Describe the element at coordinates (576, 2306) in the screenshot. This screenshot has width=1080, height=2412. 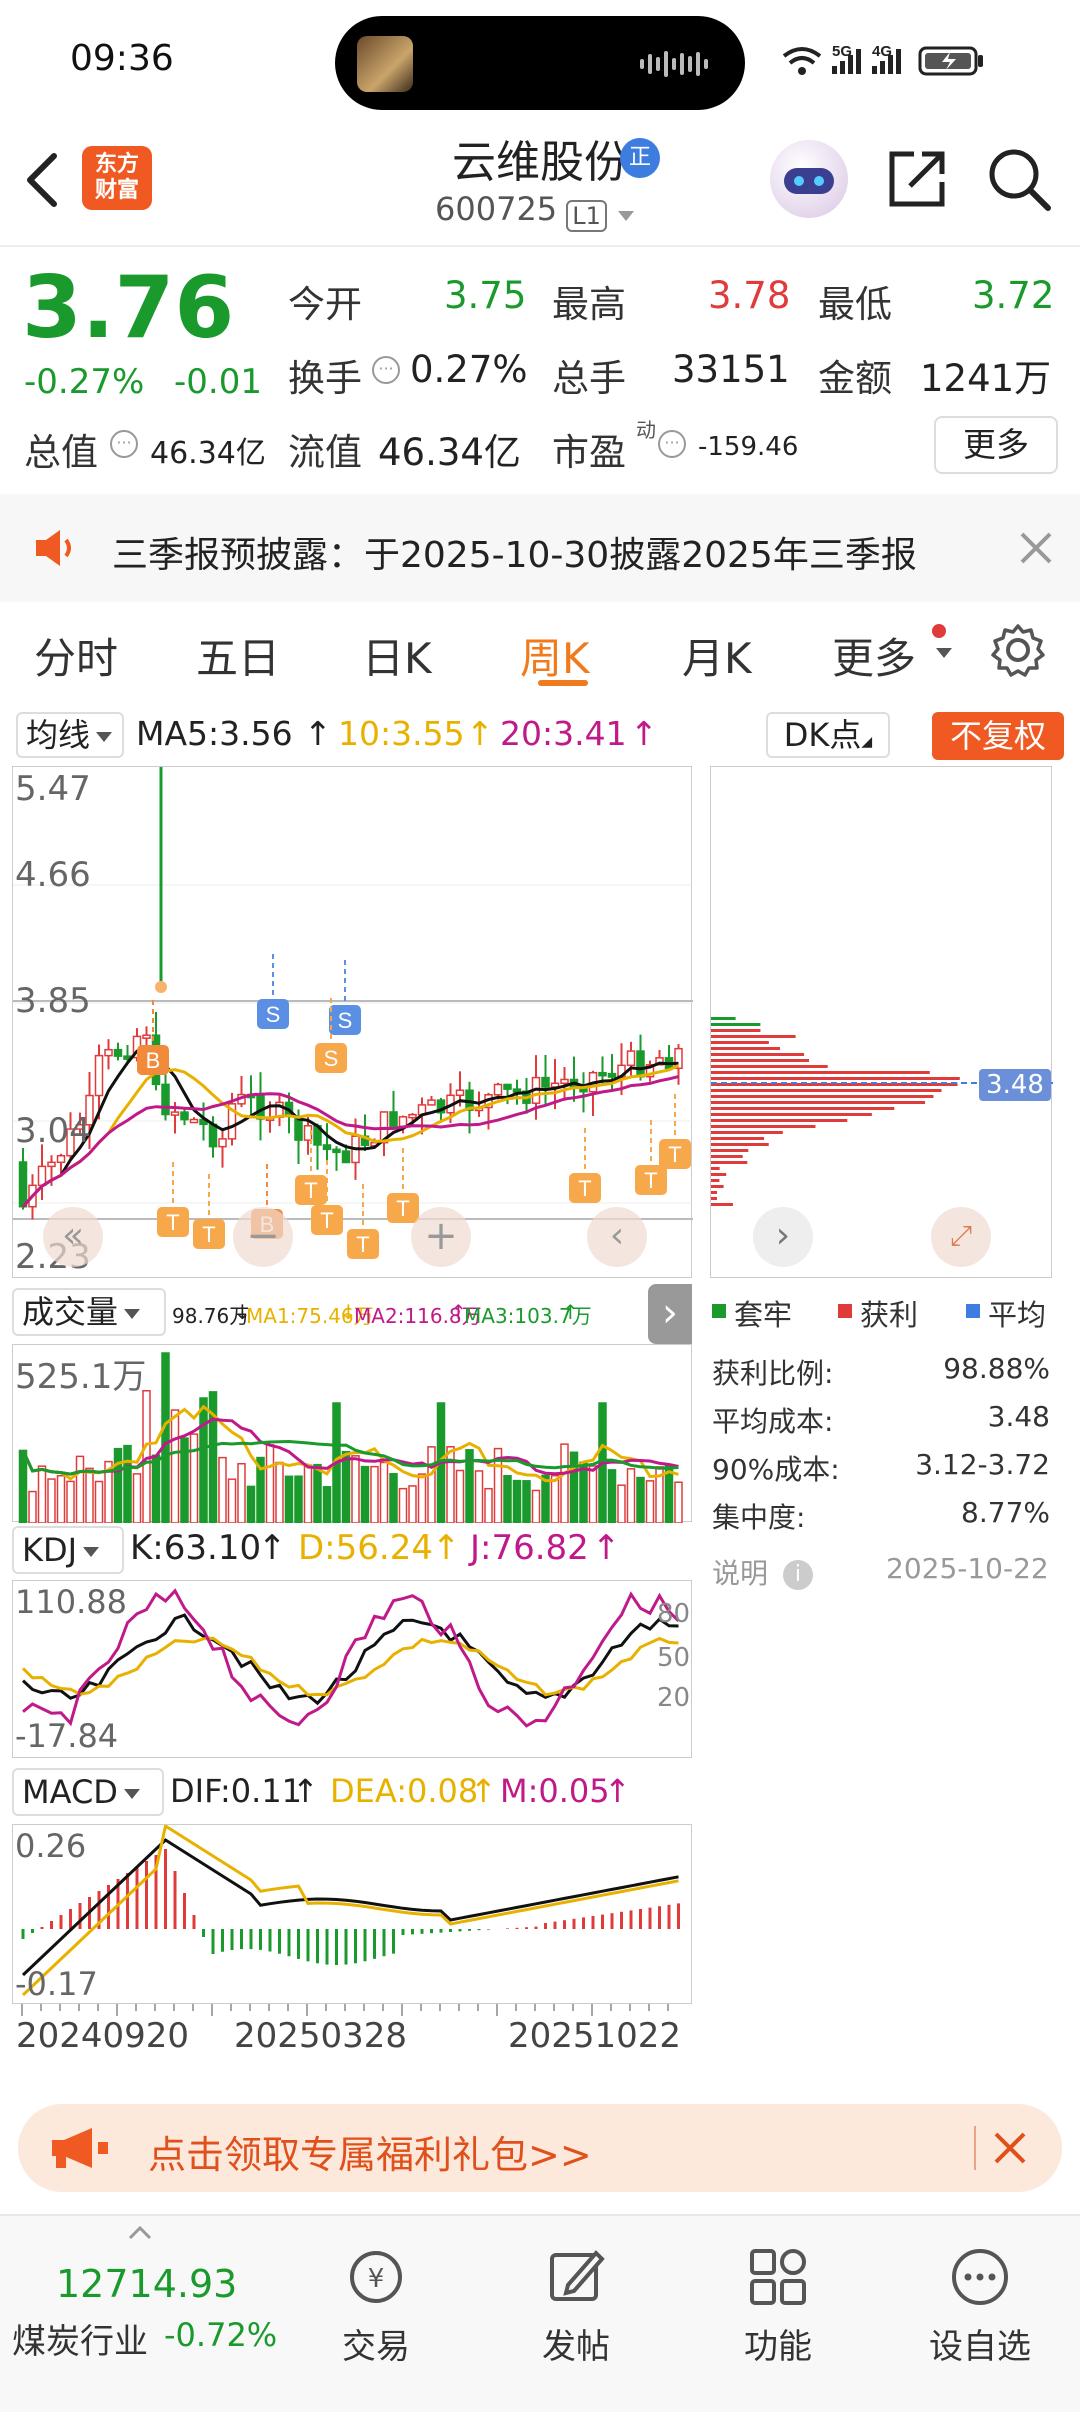
I see `post-button: 发帖` at that location.